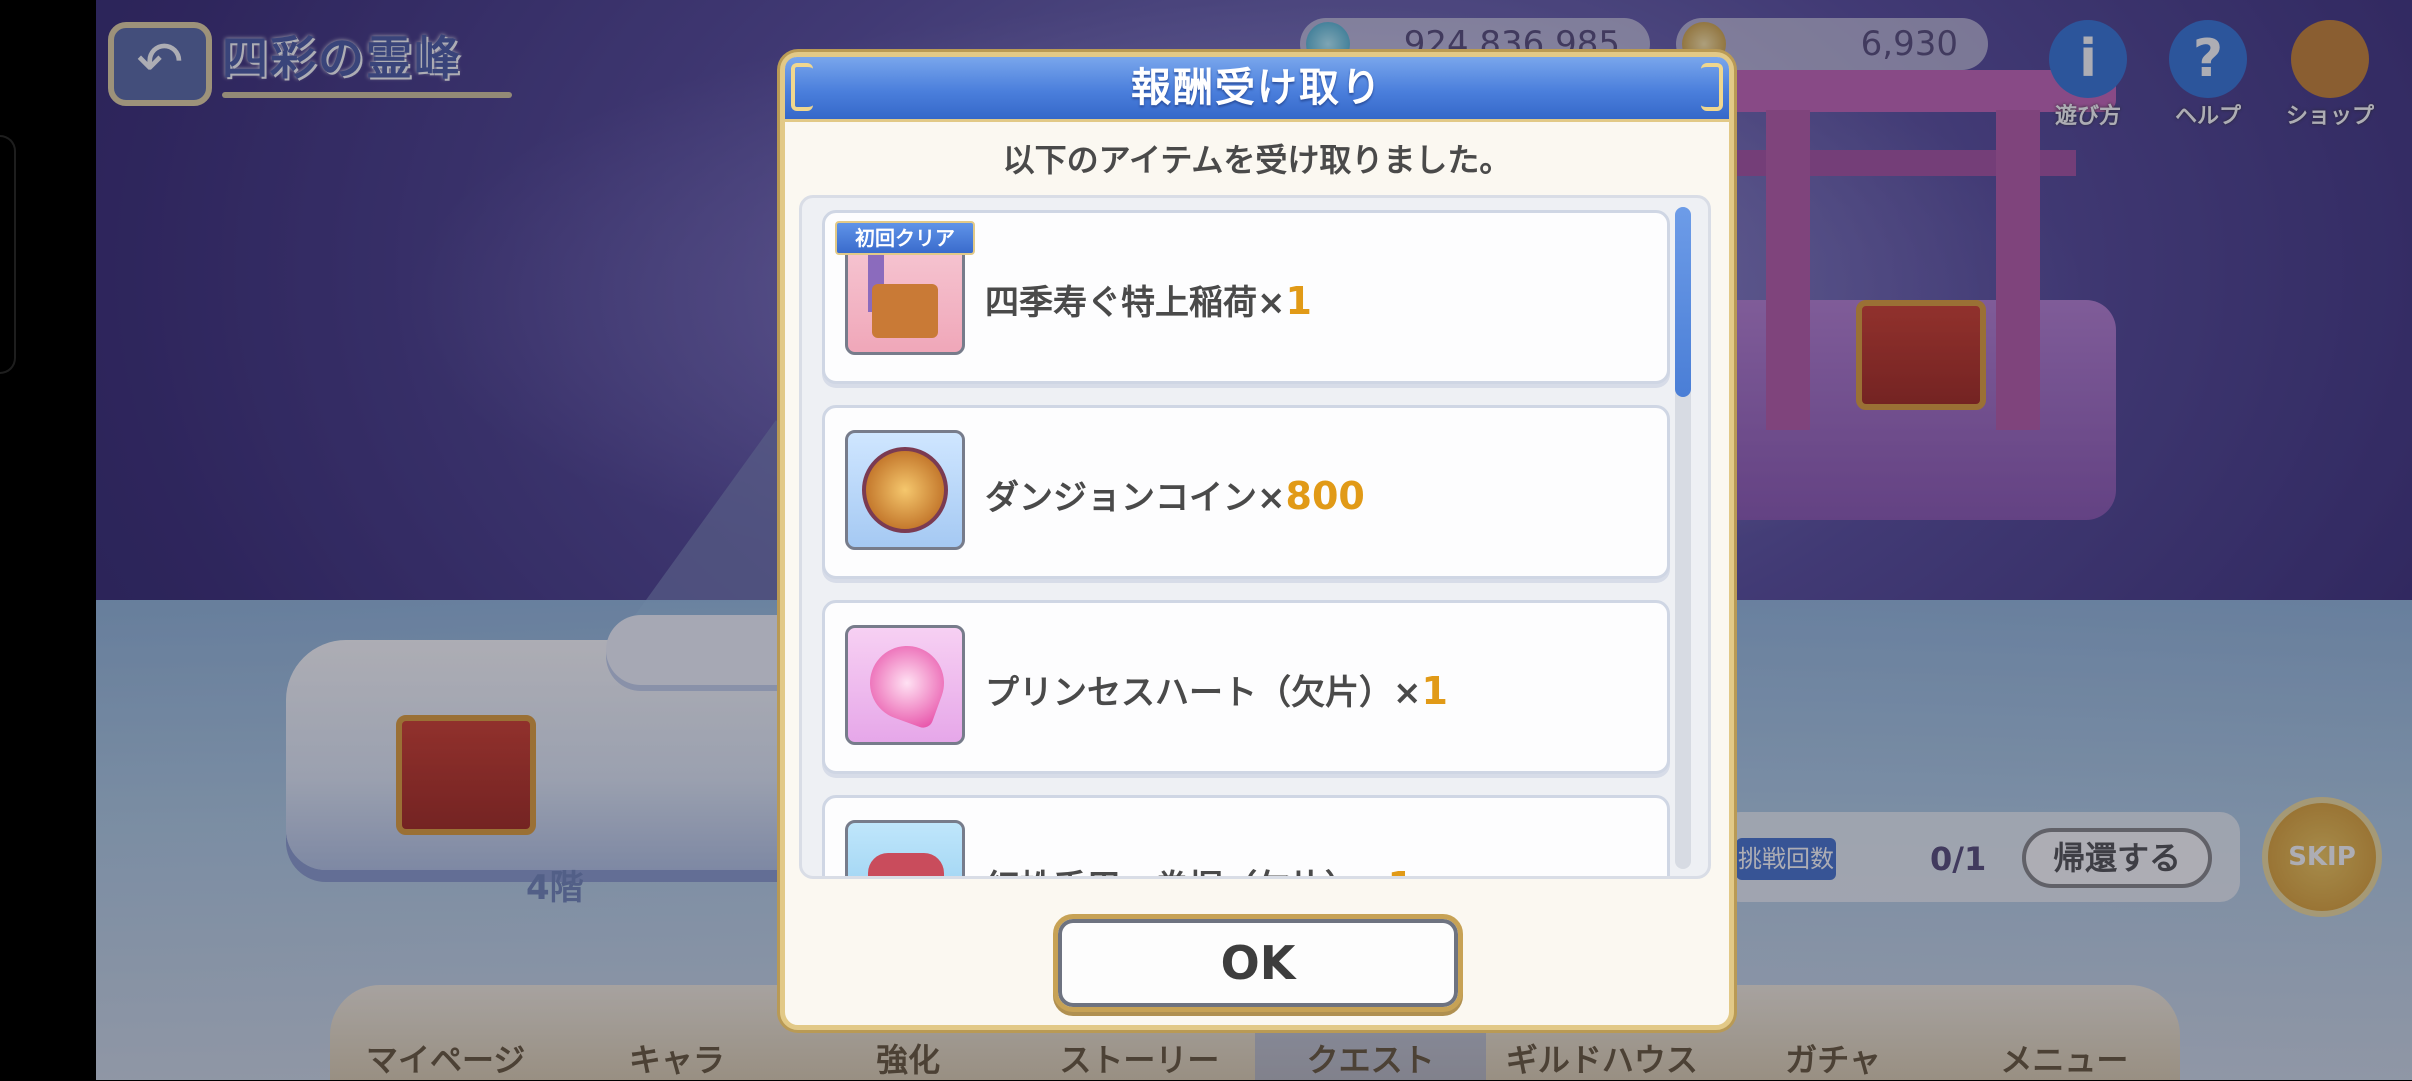 Image resolution: width=2412 pixels, height=1081 pixels. I want to click on lion-coin, so click(905, 490).